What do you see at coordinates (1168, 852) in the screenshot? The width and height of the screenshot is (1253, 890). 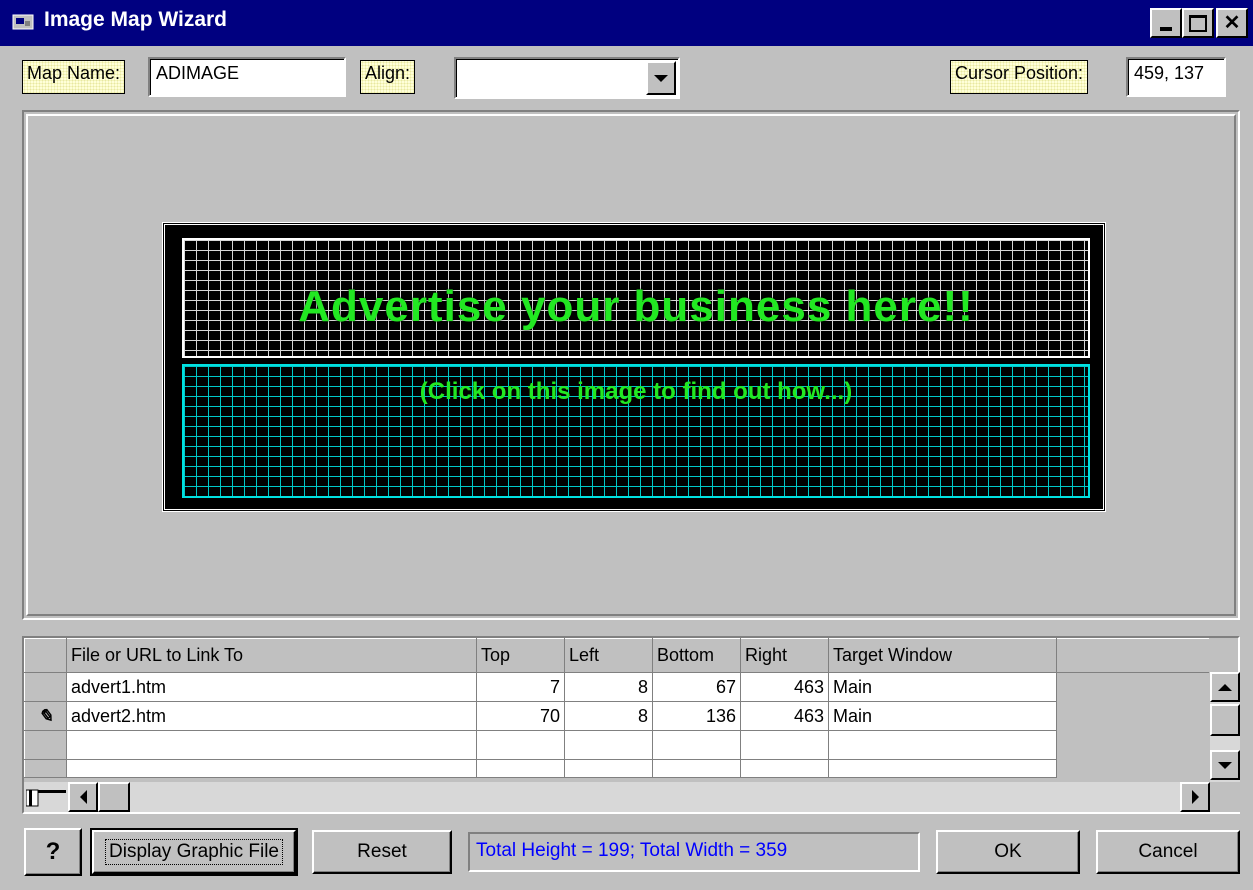 I see `cancel-button: Cancel` at bounding box center [1168, 852].